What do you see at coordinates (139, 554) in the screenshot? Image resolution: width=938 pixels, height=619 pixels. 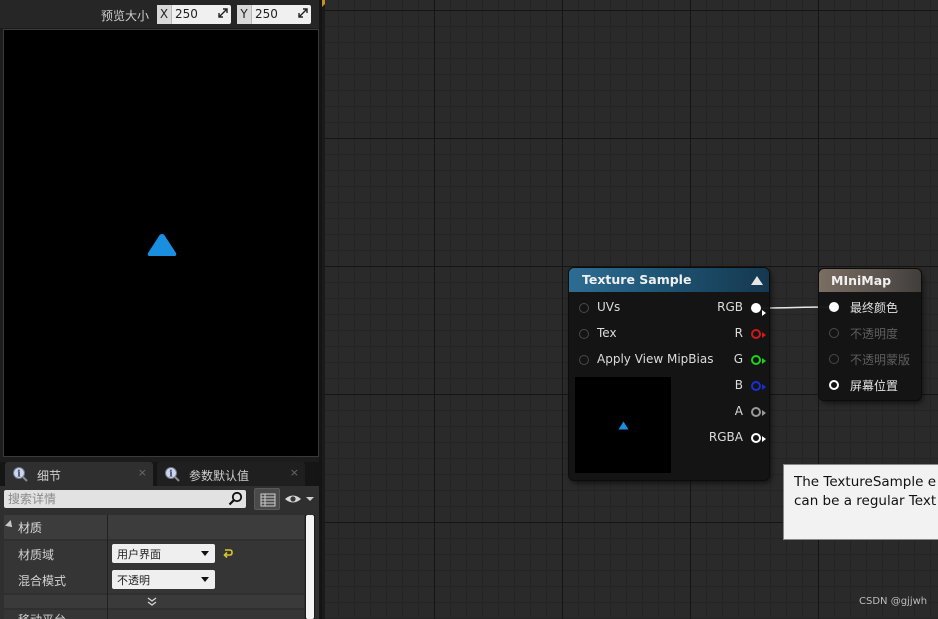 I see `material-domain-value: 用户界面` at bounding box center [139, 554].